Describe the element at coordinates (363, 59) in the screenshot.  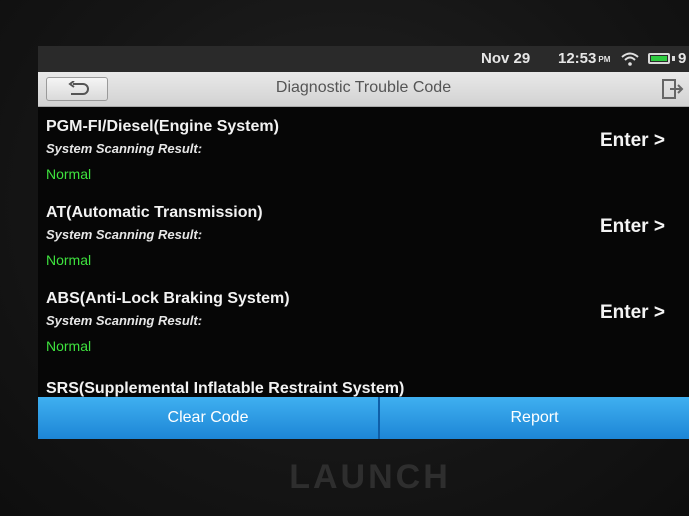
I see `status-bar: Nov 29 12:53 PM 9` at that location.